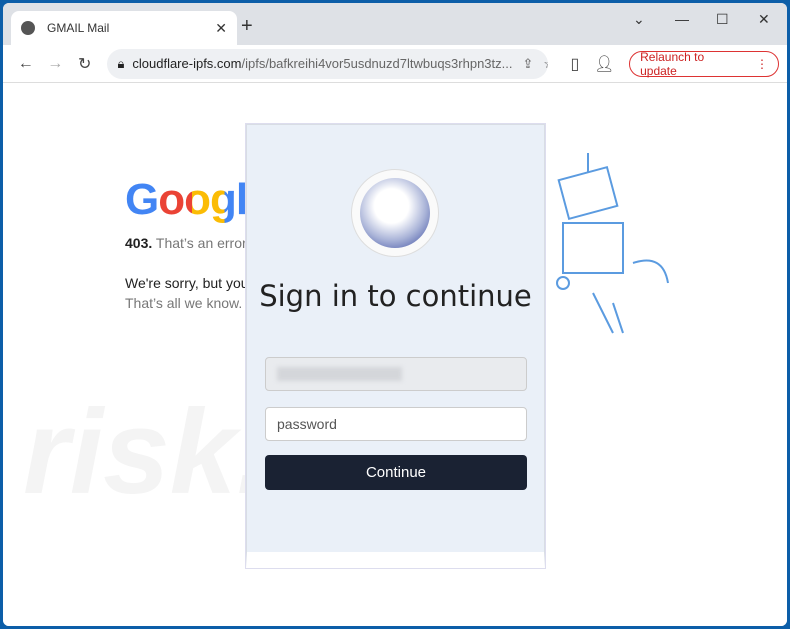 The width and height of the screenshot is (790, 629). I want to click on continue-label: Continue, so click(396, 472).